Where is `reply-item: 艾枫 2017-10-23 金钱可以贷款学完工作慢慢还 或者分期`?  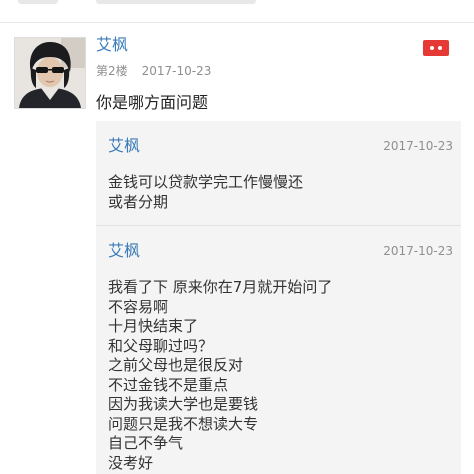 reply-item: 艾枫 2017-10-23 金钱可以贷款学完工作慢慢还 或者分期 is located at coordinates (278, 180).